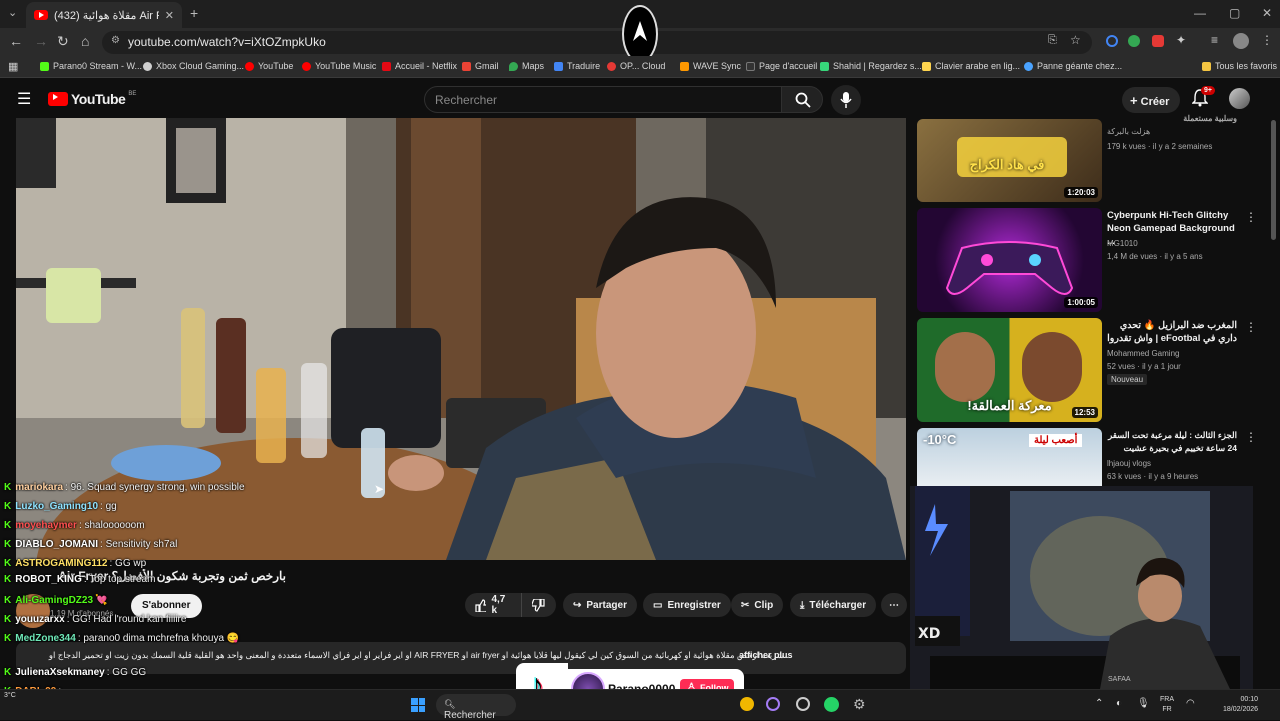 This screenshot has height=721, width=1280. What do you see at coordinates (526, 66) in the screenshot?
I see `bookmark-6: Maps` at bounding box center [526, 66].